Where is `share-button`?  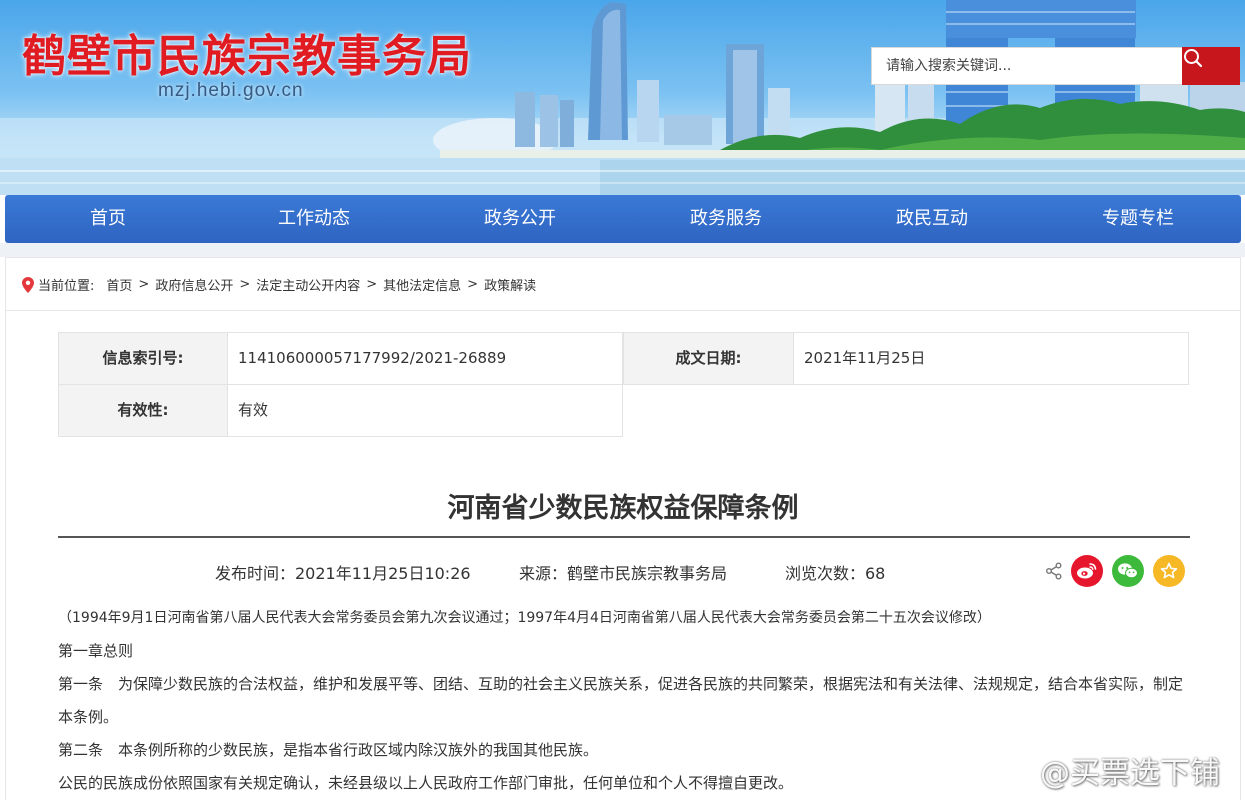
share-button is located at coordinates (1054, 571).